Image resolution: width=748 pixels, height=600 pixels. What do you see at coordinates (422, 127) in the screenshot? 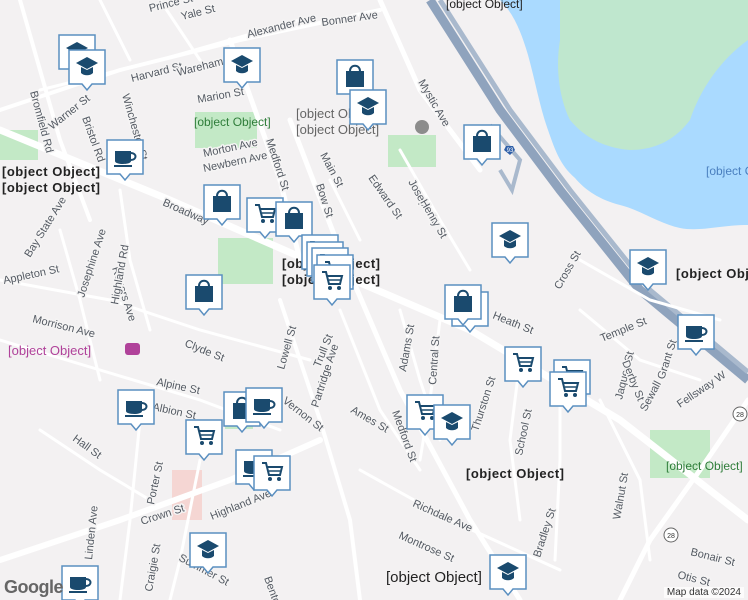
I see `temple-icon` at bounding box center [422, 127].